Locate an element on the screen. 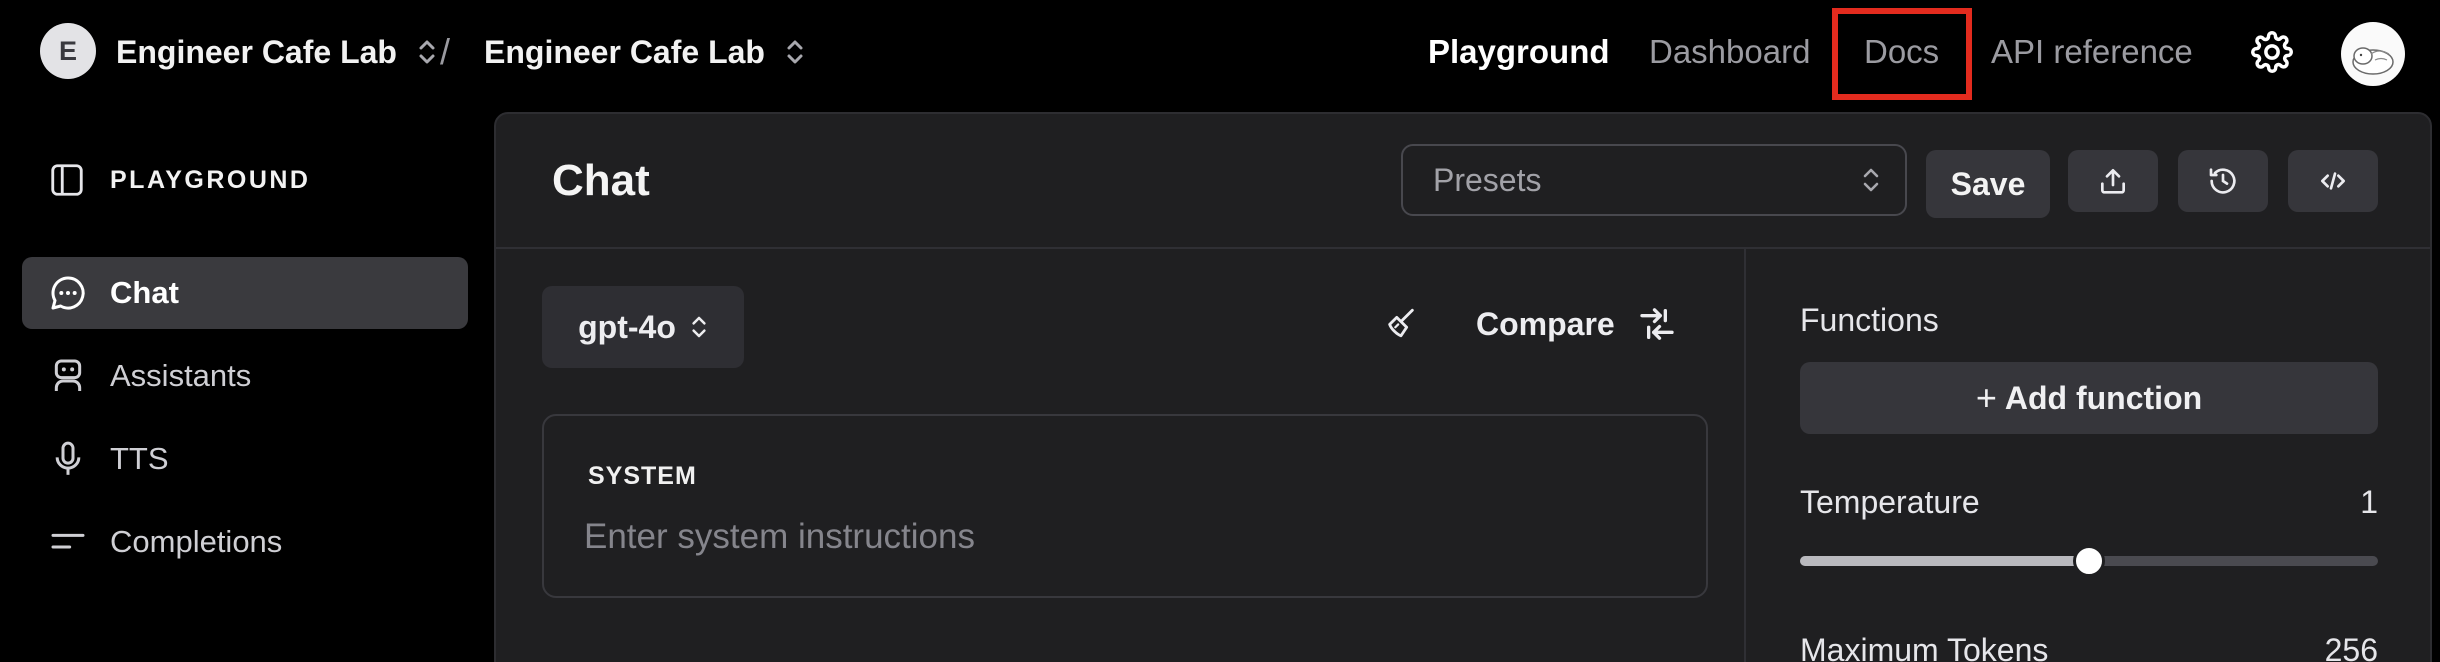  org-name: Engineer Cafe Lab is located at coordinates (256, 51).